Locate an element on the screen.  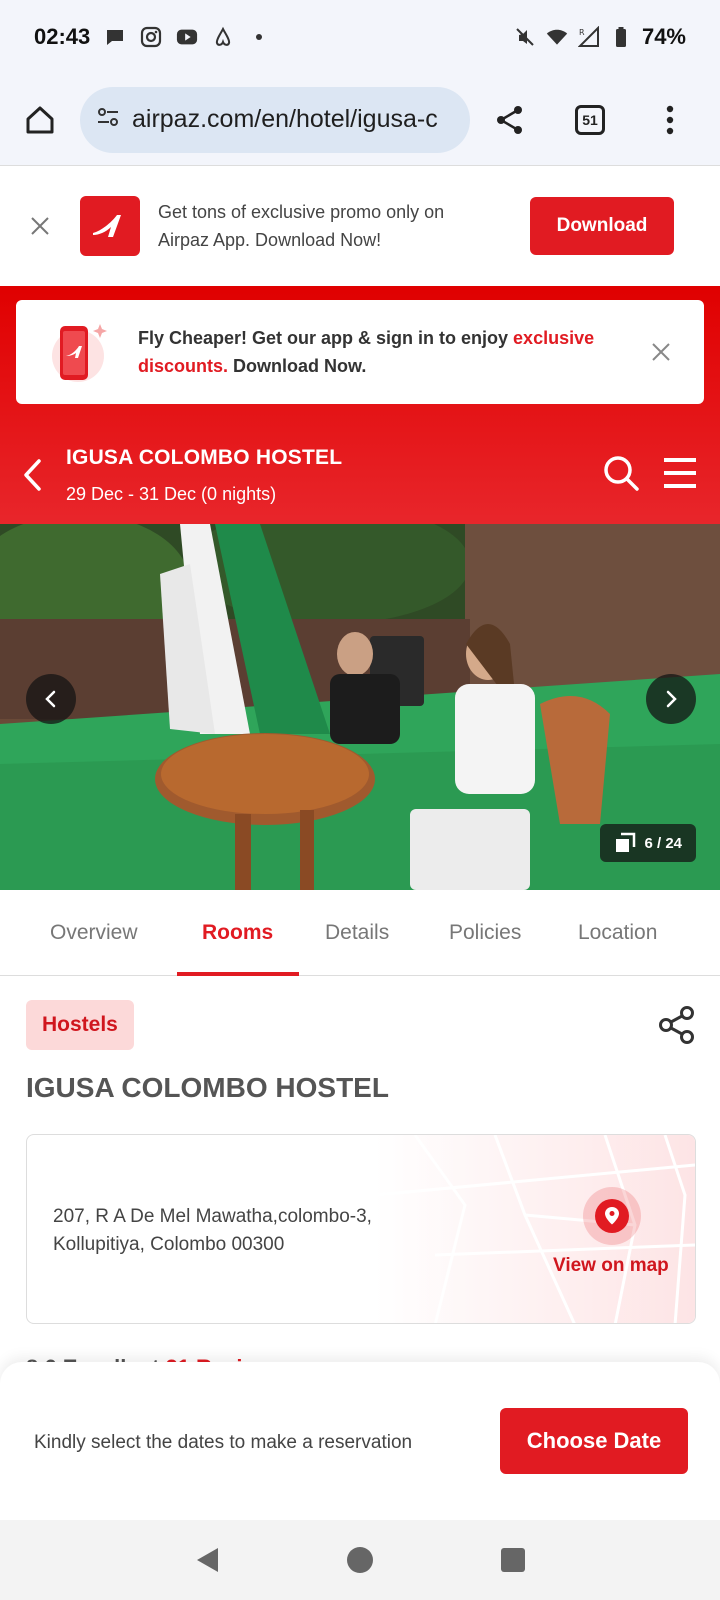
share-hotel-button is located at coordinates (677, 1025).